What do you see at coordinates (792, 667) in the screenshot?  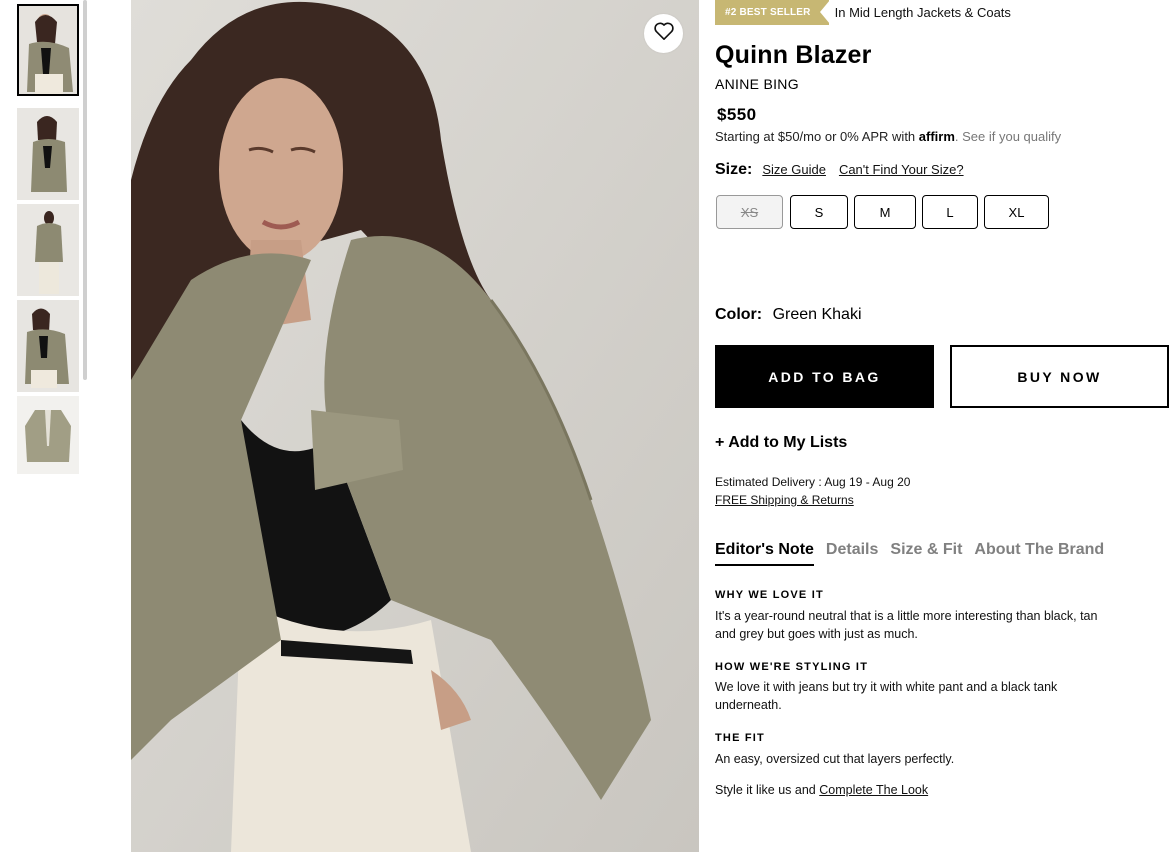 I see `section-heading-styling: HOW WE'RE STYLING IT` at bounding box center [792, 667].